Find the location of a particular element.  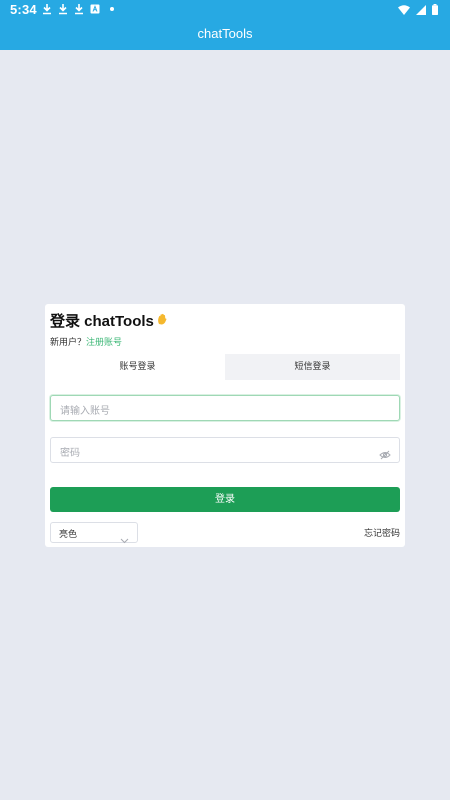

account-input: 请输入账号 is located at coordinates (225, 408).